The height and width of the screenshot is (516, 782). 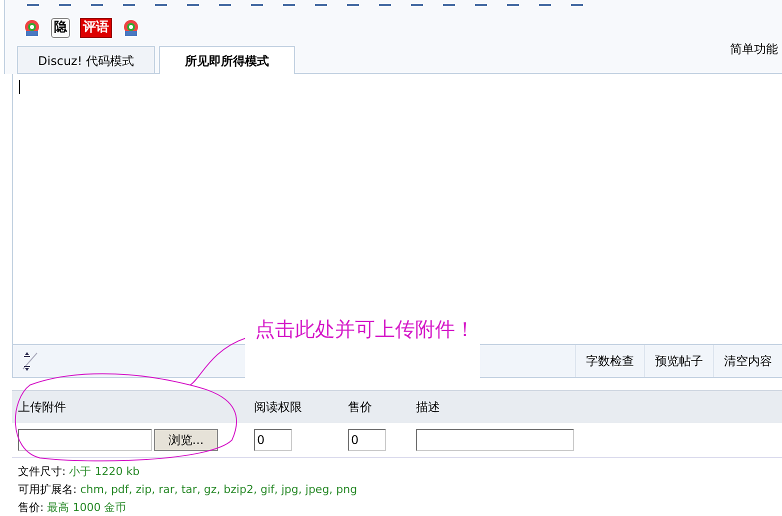 What do you see at coordinates (60, 28) in the screenshot?
I see `toolbar-badge-button: 隐` at bounding box center [60, 28].